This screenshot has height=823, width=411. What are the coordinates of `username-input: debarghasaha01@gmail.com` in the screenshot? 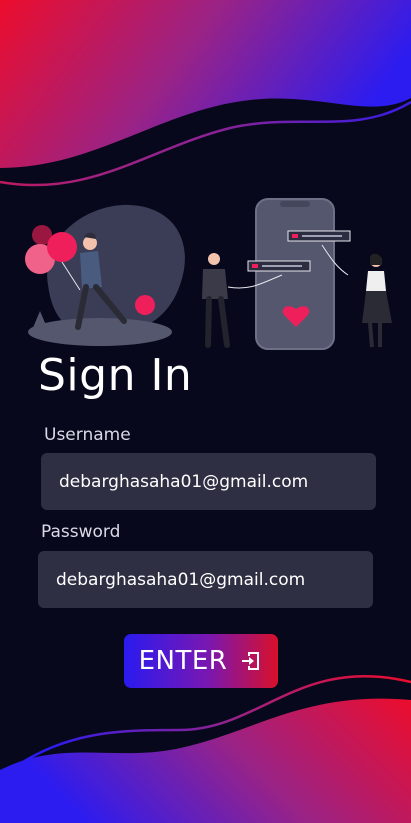 It's located at (208, 481).